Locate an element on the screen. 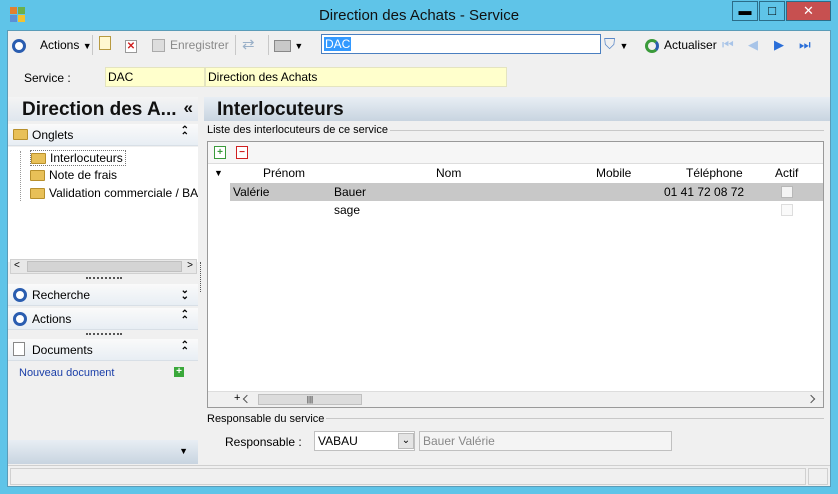 This screenshot has height=494, width=838. maximize-icon: □ is located at coordinates (772, 10).